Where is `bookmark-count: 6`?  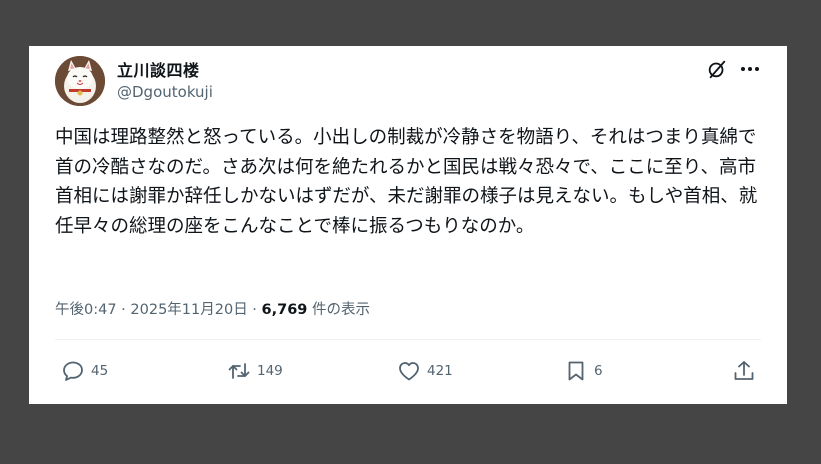 bookmark-count: 6 is located at coordinates (598, 371).